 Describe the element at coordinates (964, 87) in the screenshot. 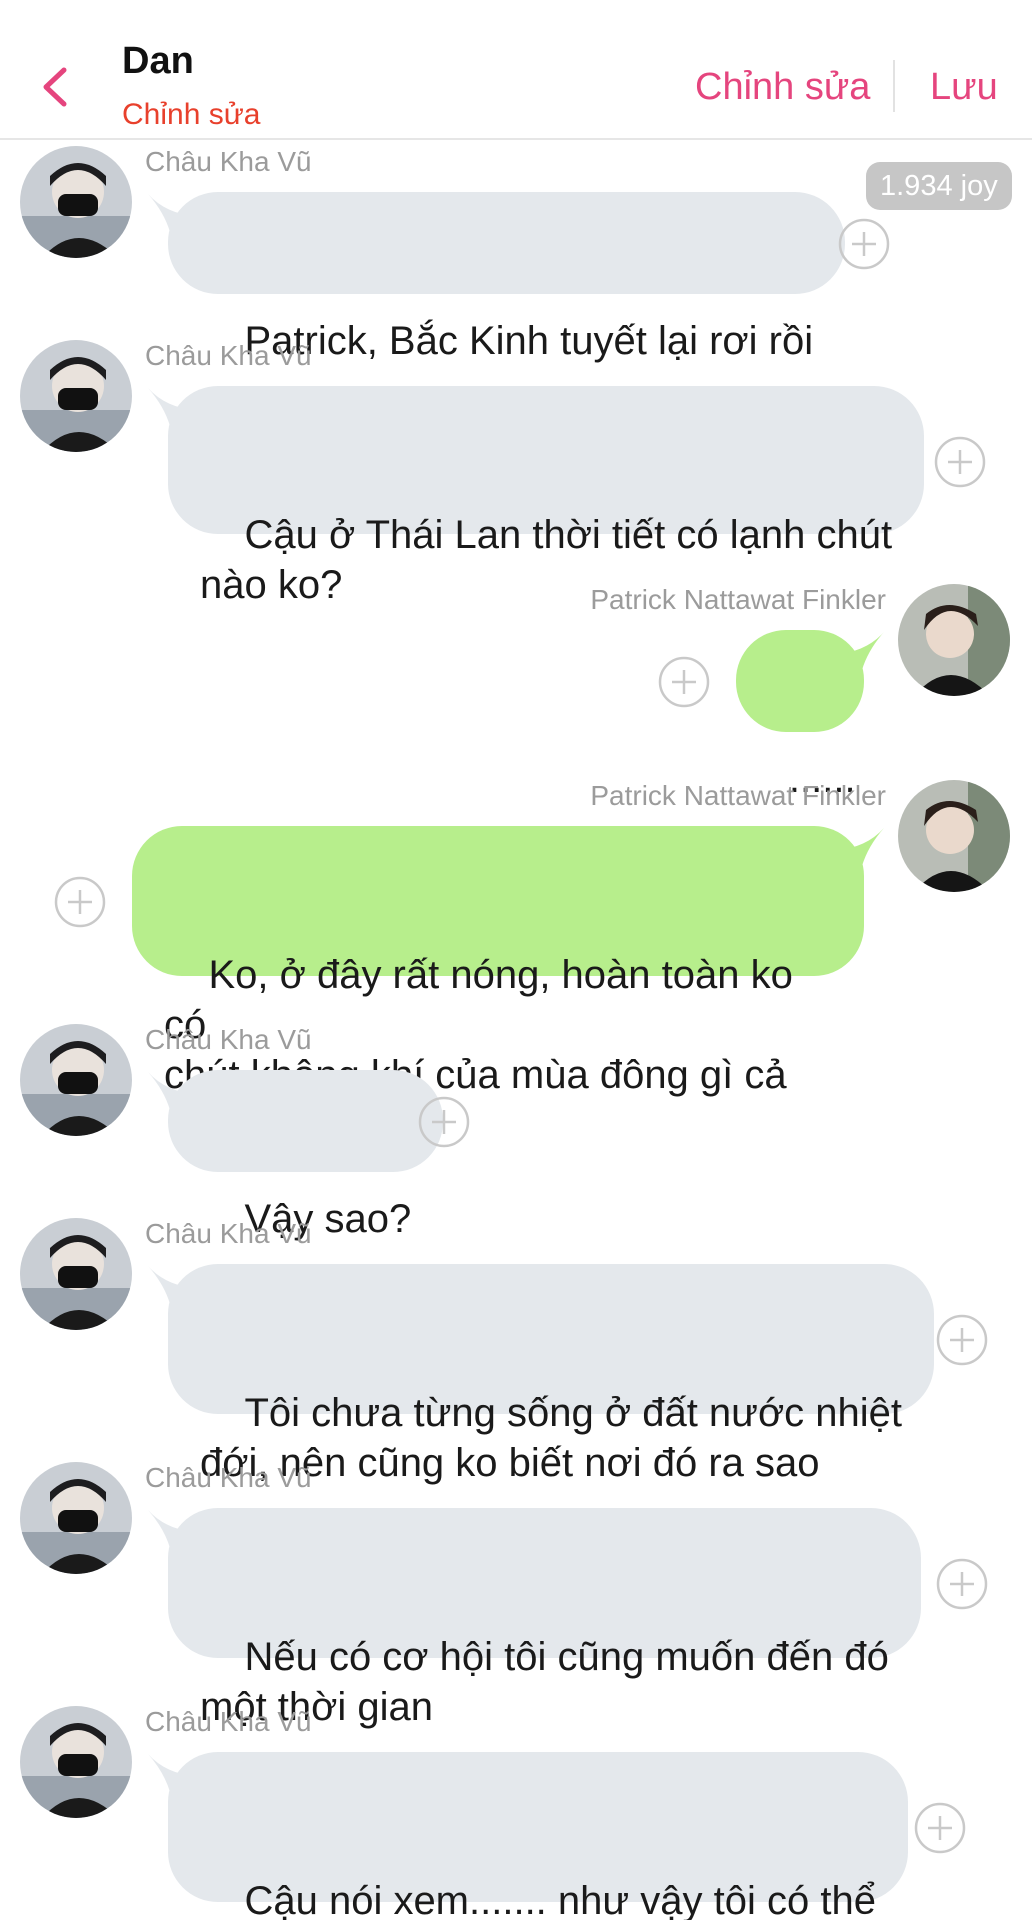

I see `save-button: Lưu` at that location.